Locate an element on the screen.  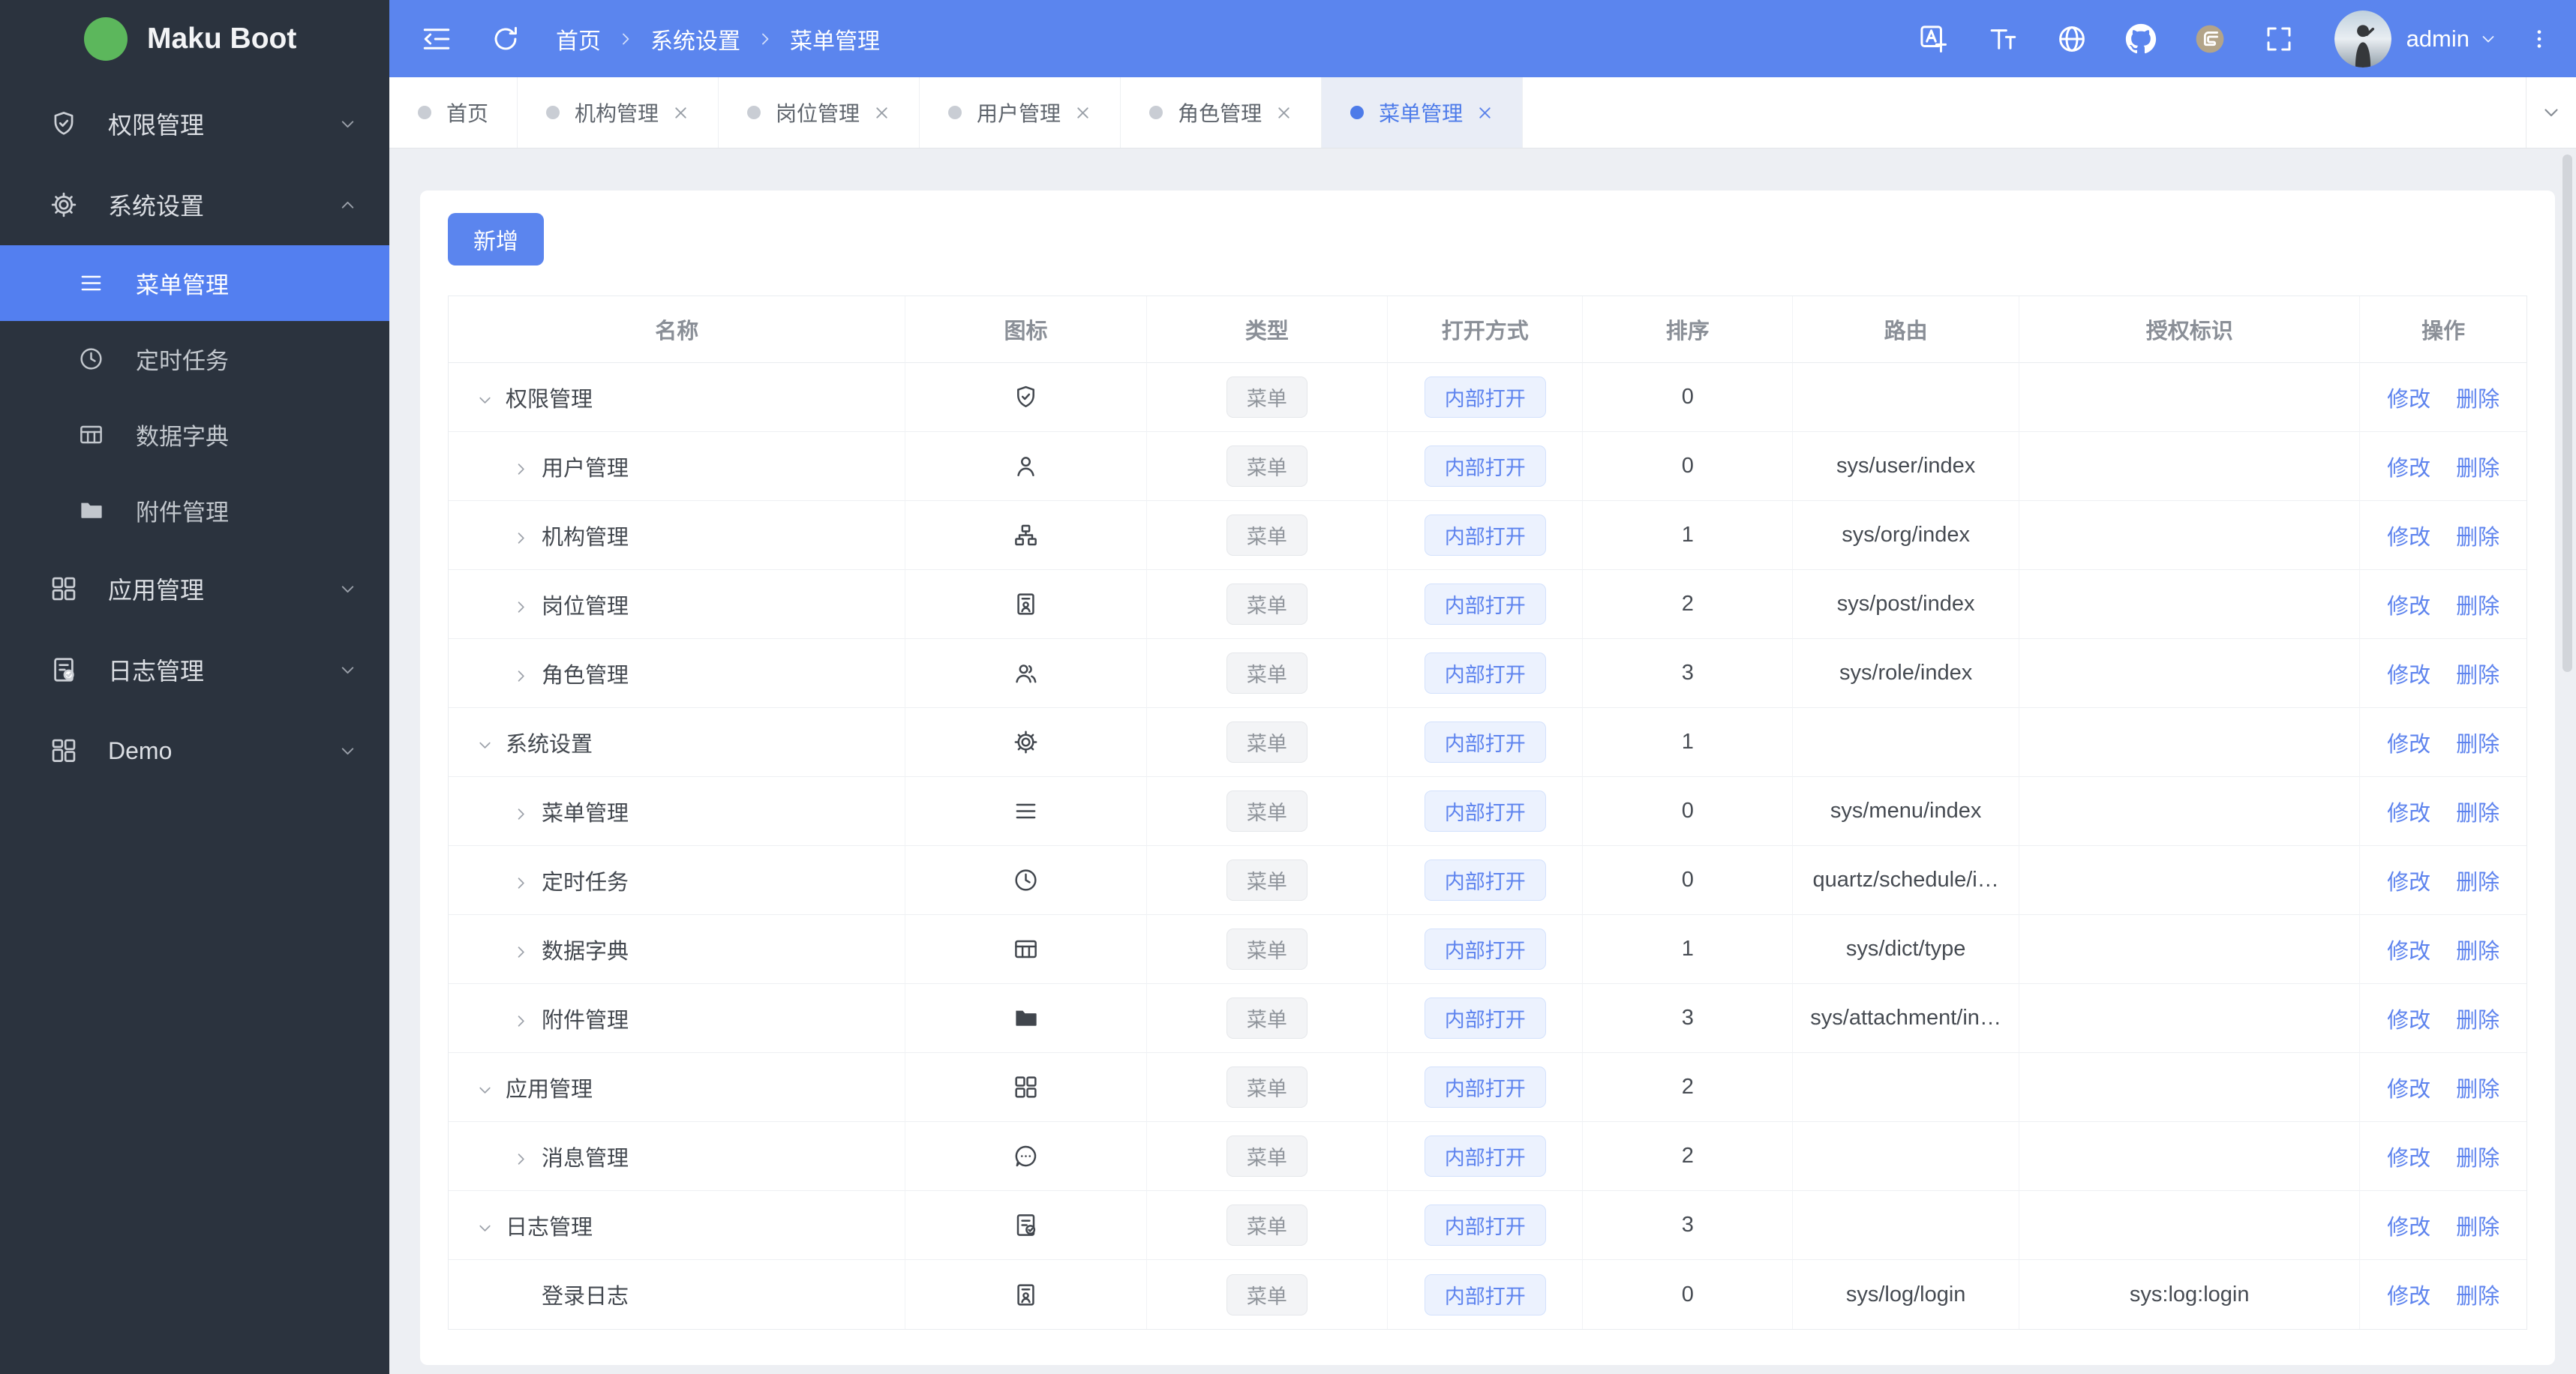
tab-首页: 首页 is located at coordinates (453, 112).